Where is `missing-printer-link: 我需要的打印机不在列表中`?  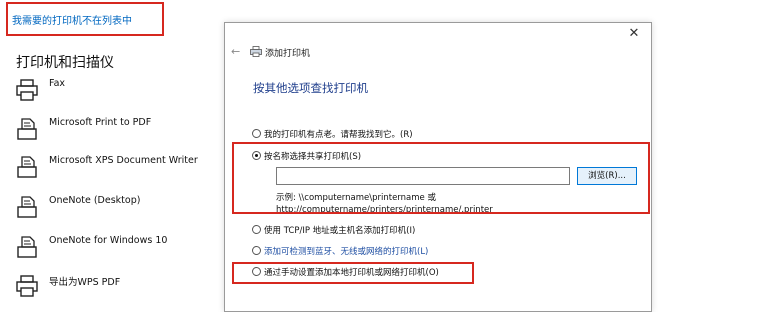
missing-printer-link: 我需要的打印机不在列表中 is located at coordinates (72, 19).